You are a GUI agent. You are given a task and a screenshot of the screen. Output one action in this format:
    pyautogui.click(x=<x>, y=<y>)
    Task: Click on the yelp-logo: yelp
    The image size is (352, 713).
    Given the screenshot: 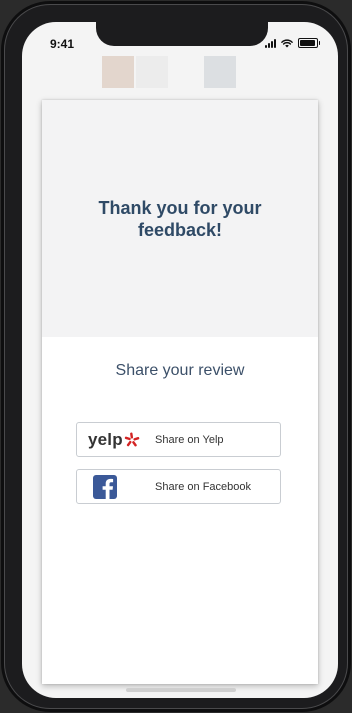 What is the action you would take?
    pyautogui.click(x=114, y=440)
    